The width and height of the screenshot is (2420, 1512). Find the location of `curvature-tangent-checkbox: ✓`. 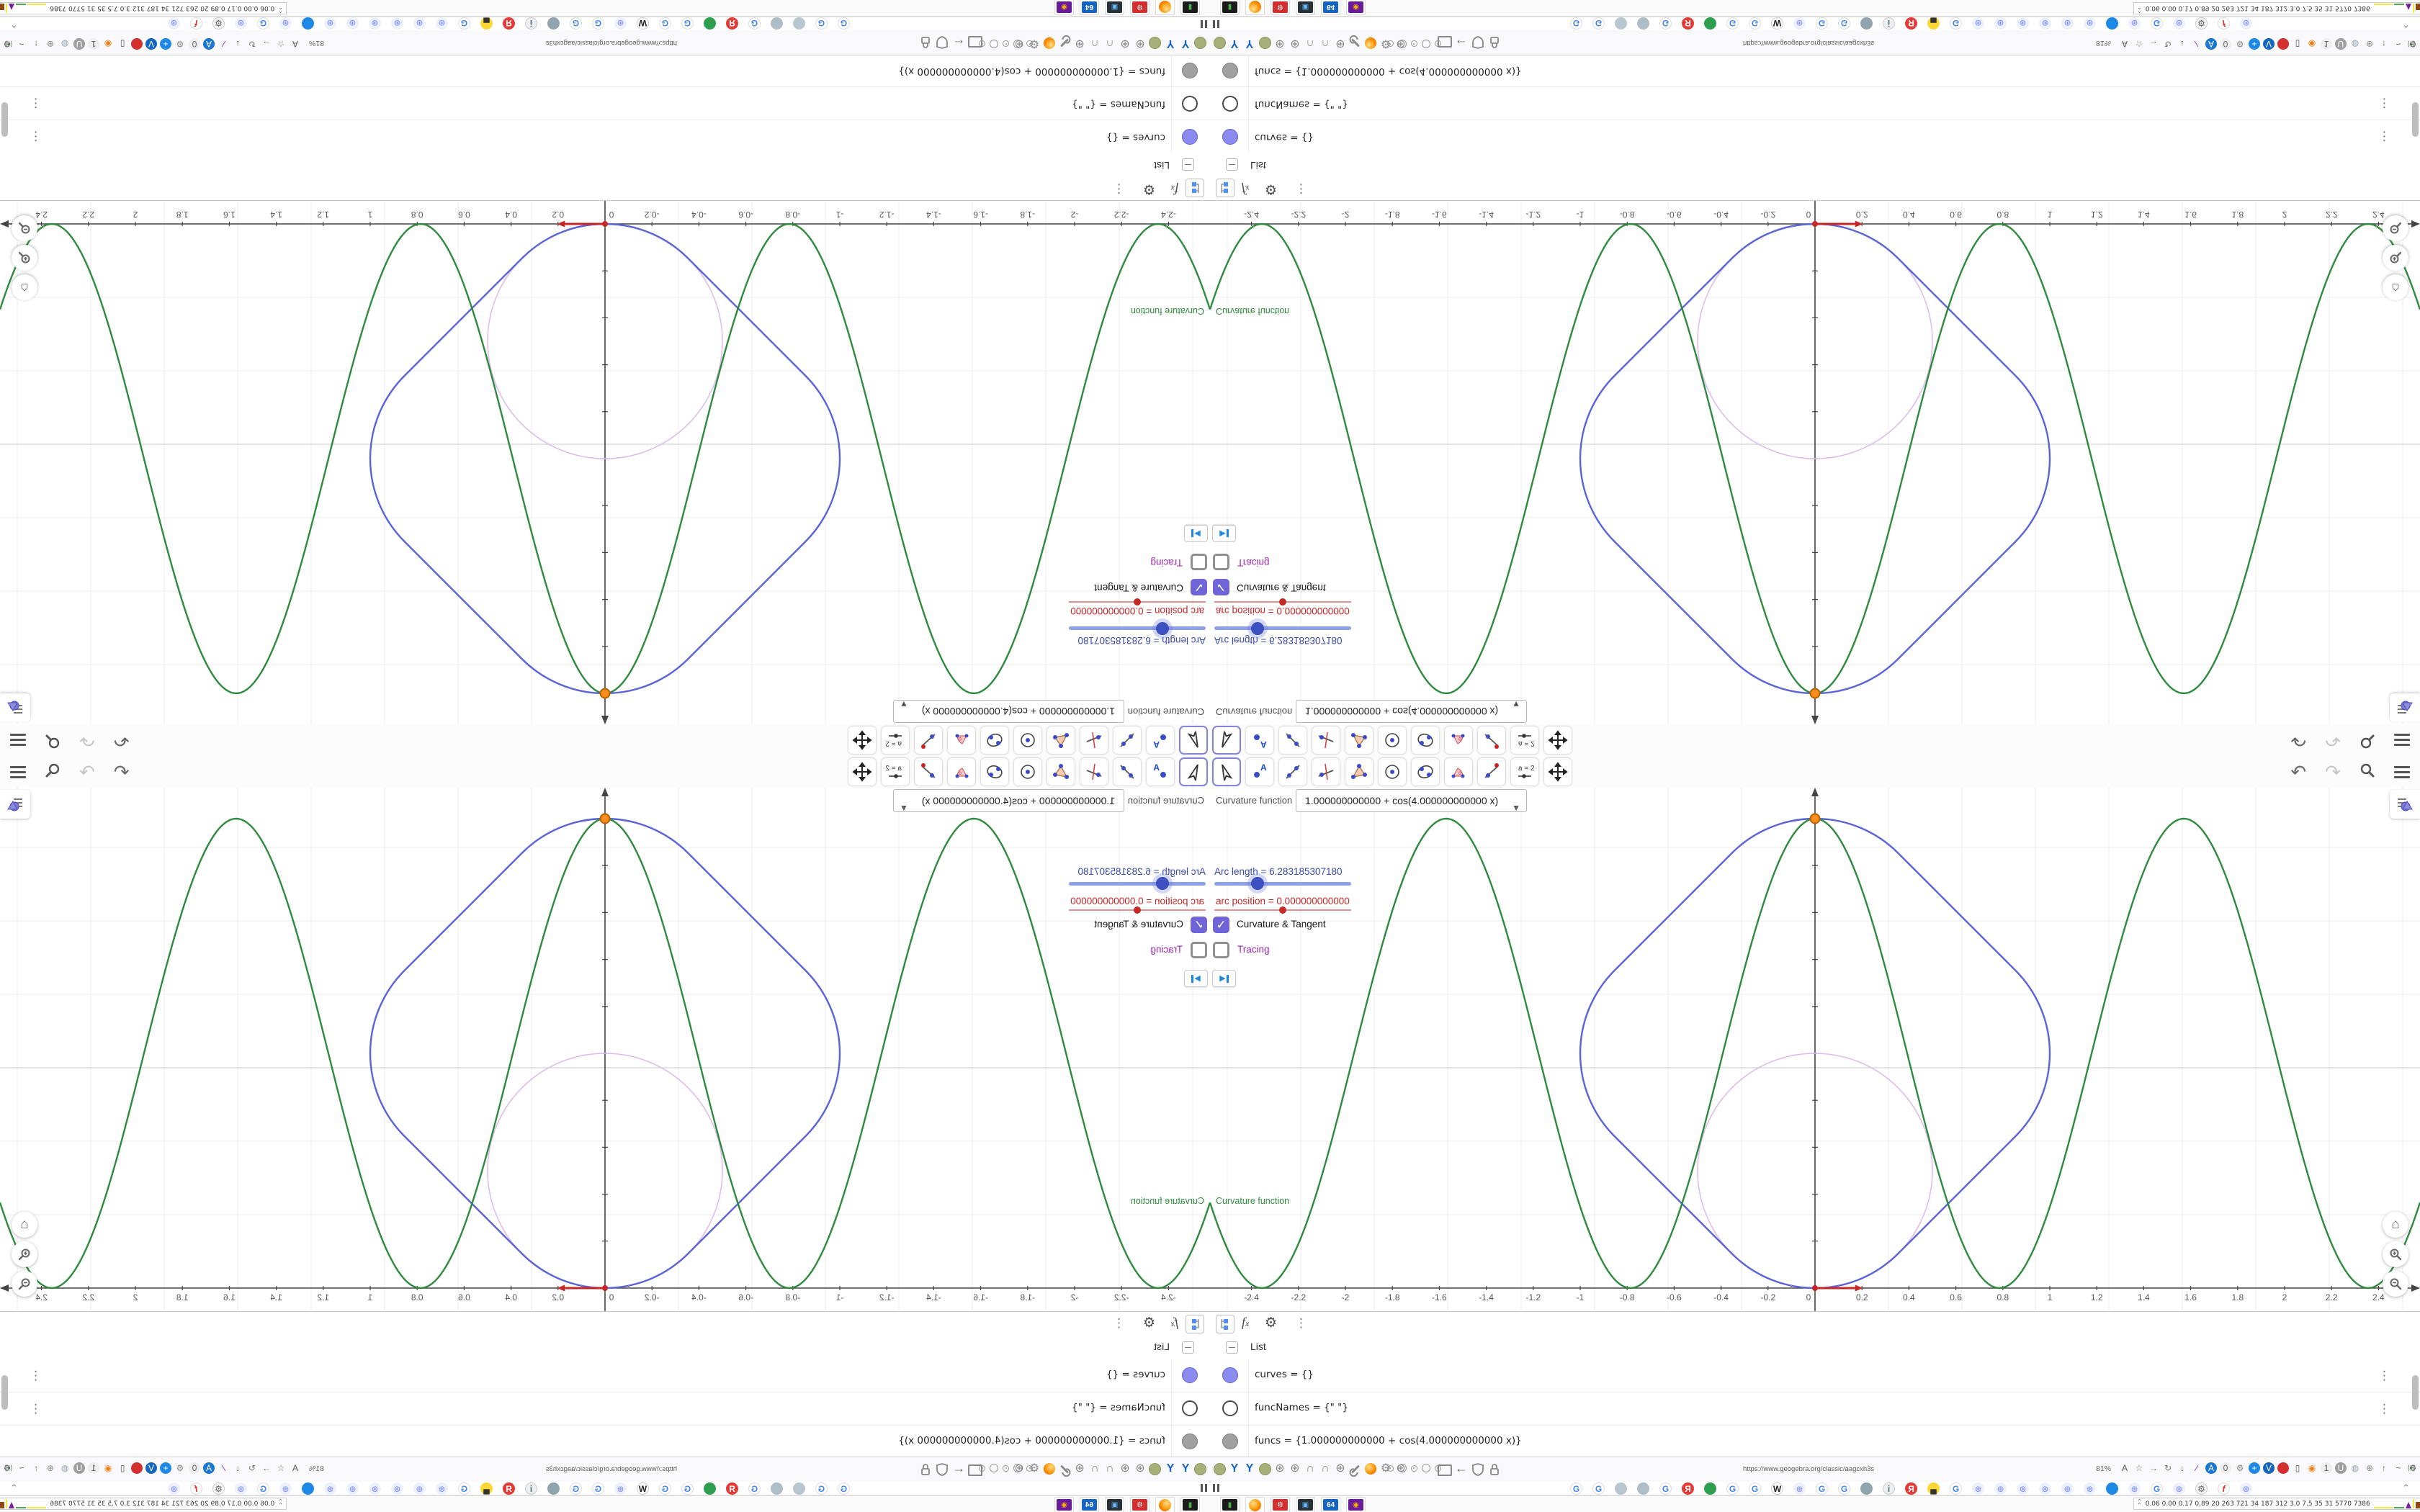

curvature-tangent-checkbox: ✓ is located at coordinates (1199, 587).